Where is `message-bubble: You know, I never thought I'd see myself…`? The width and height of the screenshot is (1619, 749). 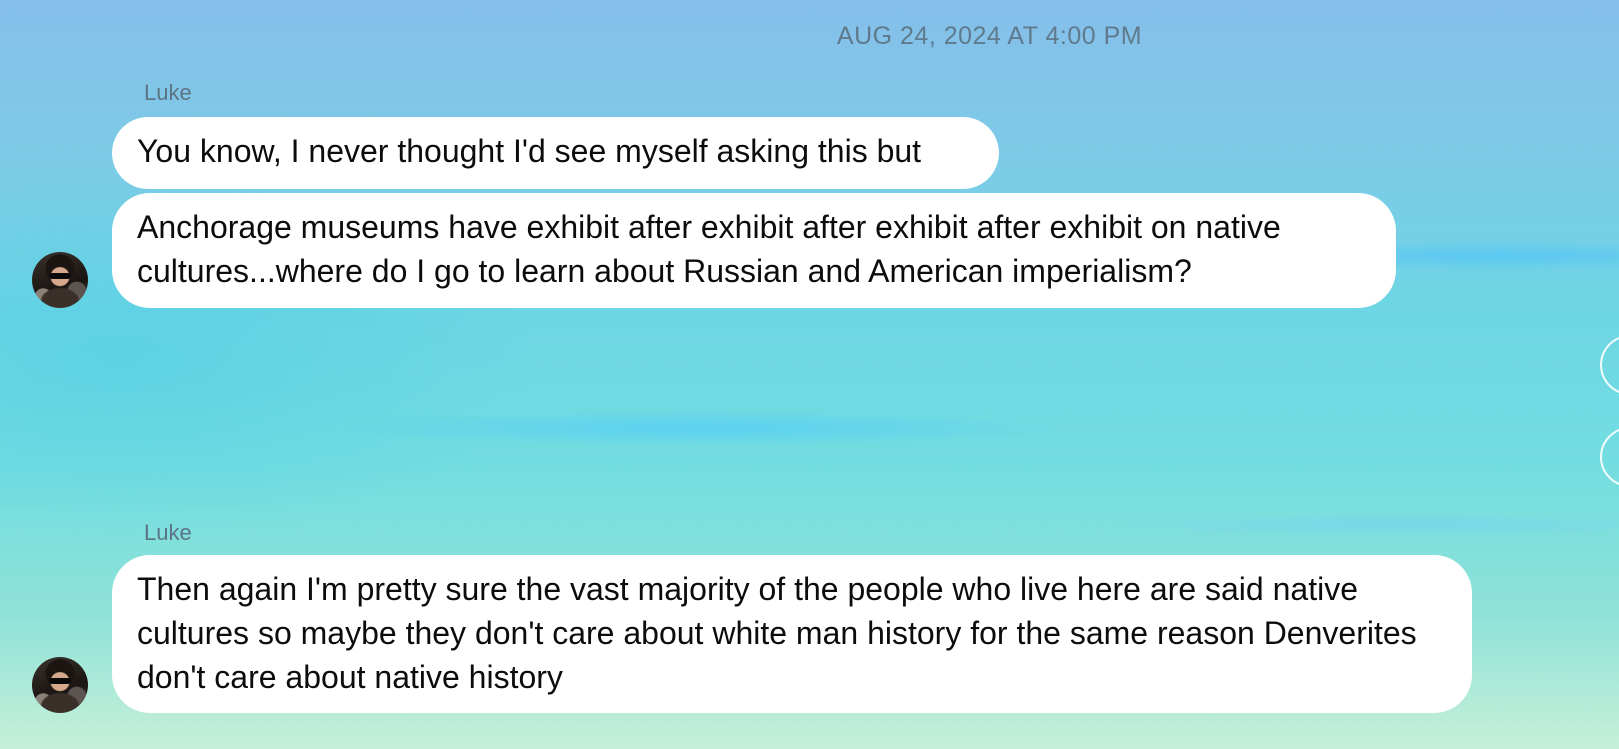
message-bubble: You know, I never thought I'd see myself… is located at coordinates (555, 153).